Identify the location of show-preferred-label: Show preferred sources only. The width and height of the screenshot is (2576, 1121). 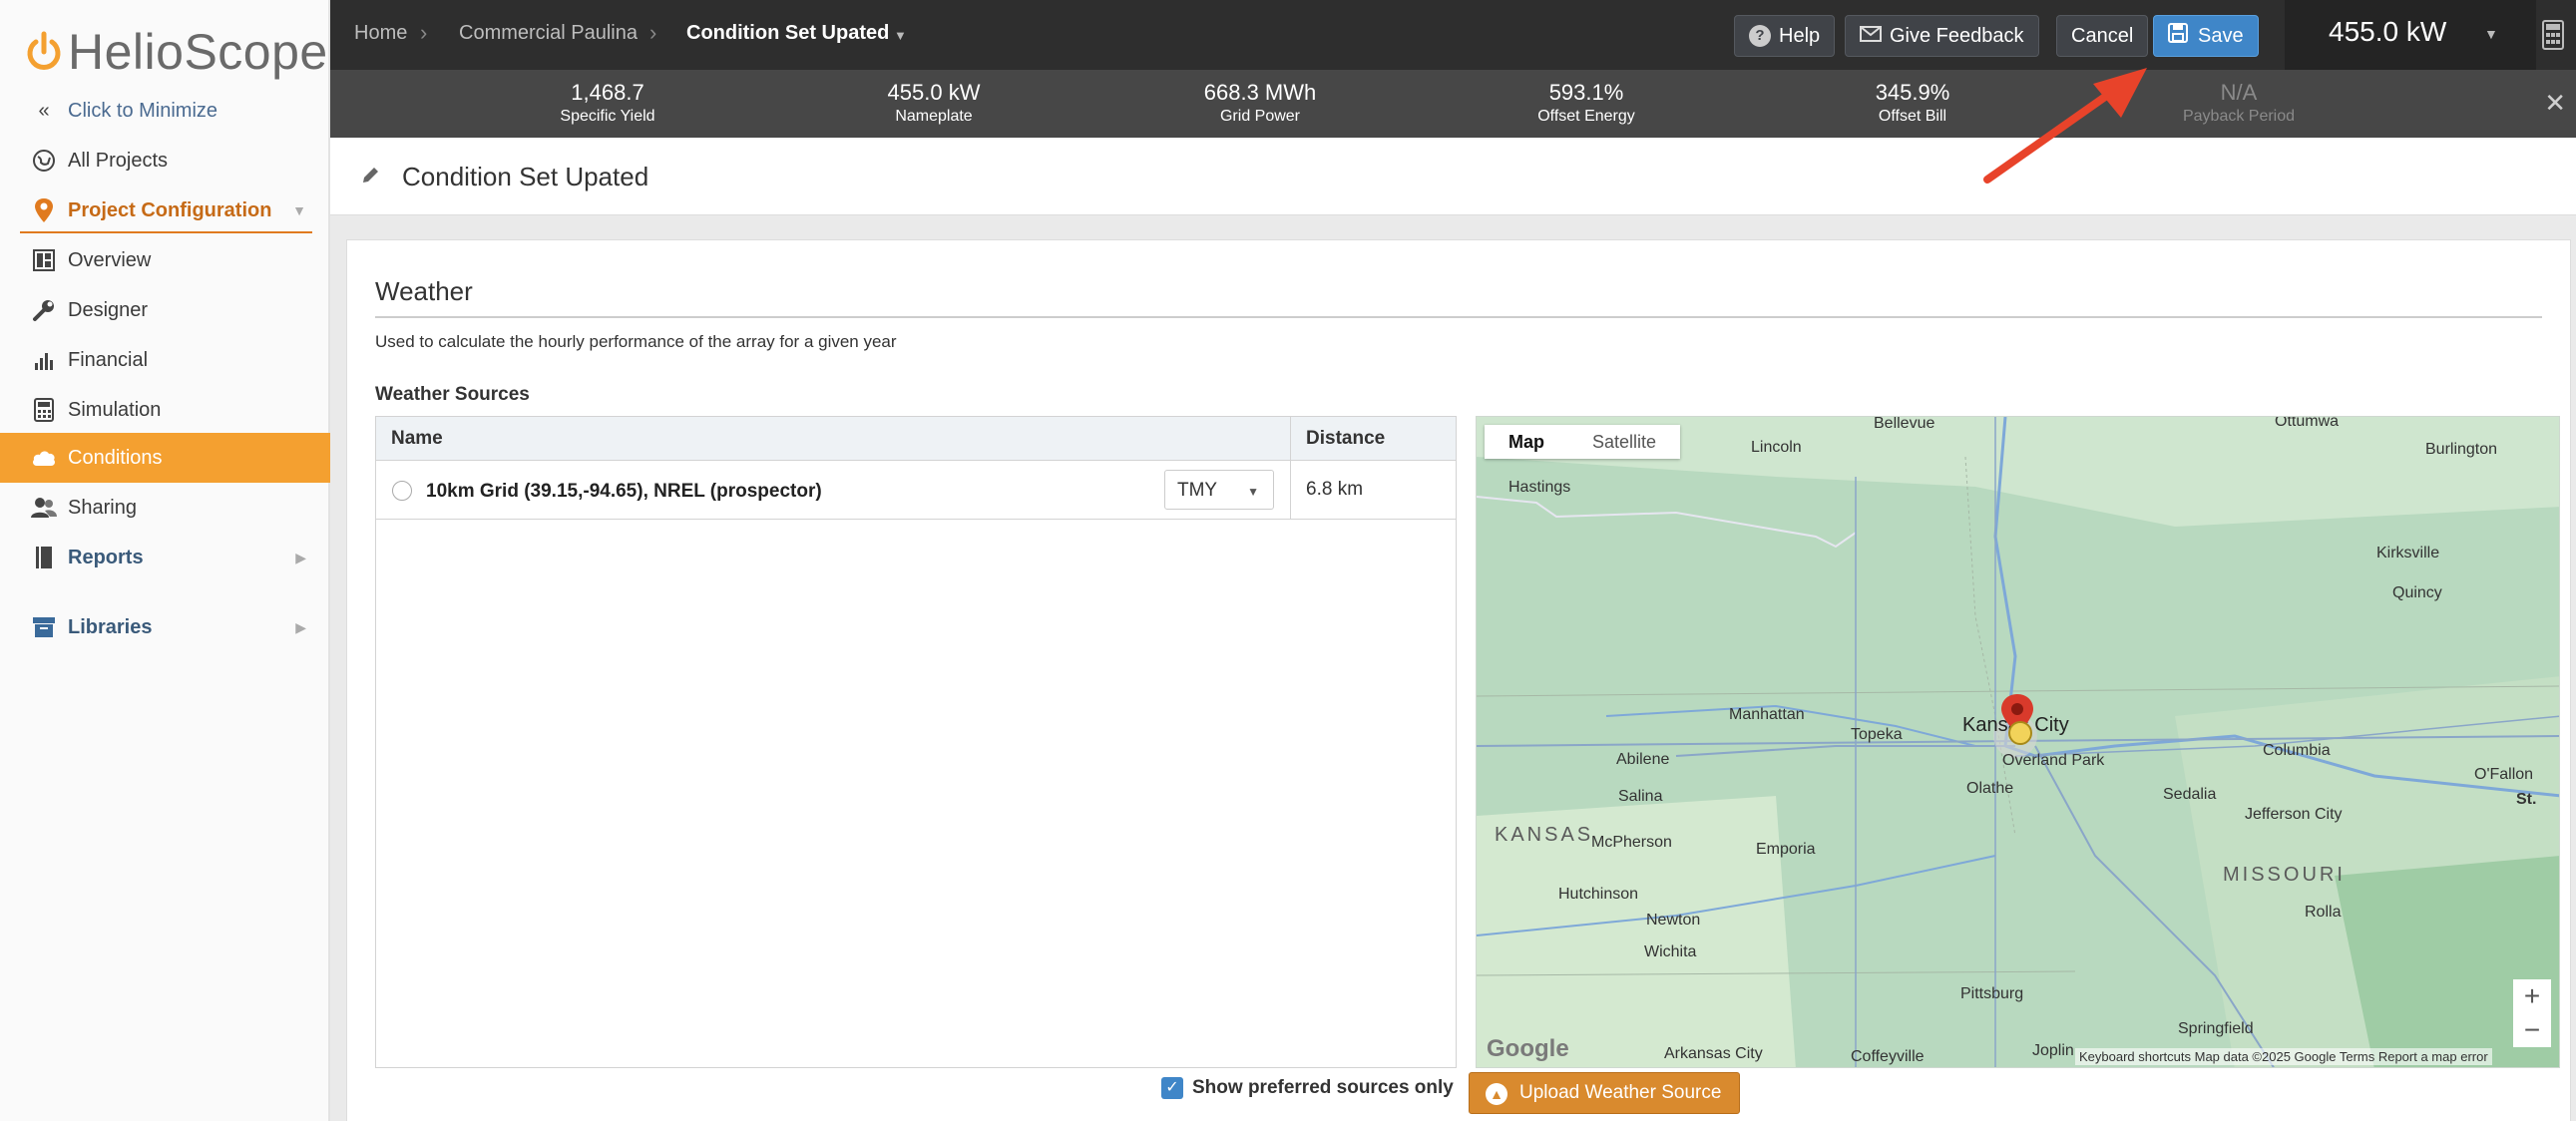
(1323, 1088).